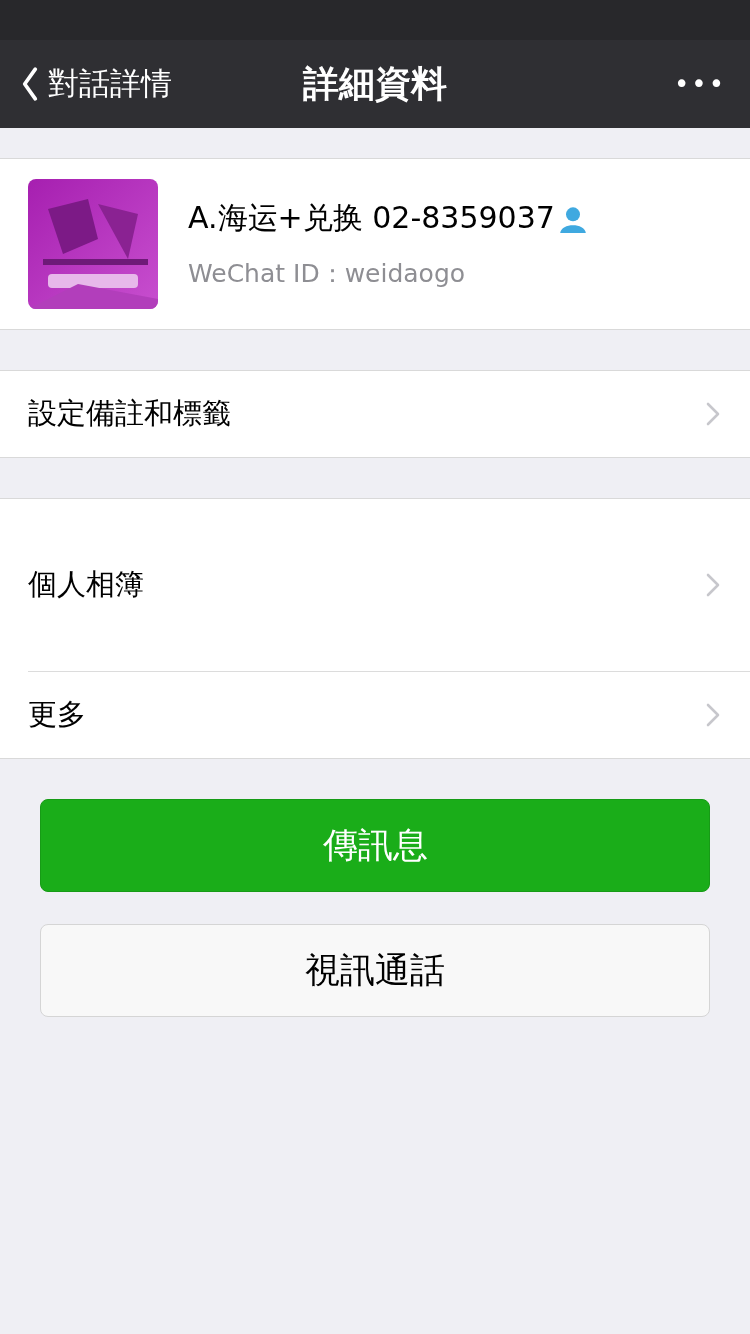 The width and height of the screenshot is (750, 1334). I want to click on video-call-button: 視訊通話, so click(375, 970).